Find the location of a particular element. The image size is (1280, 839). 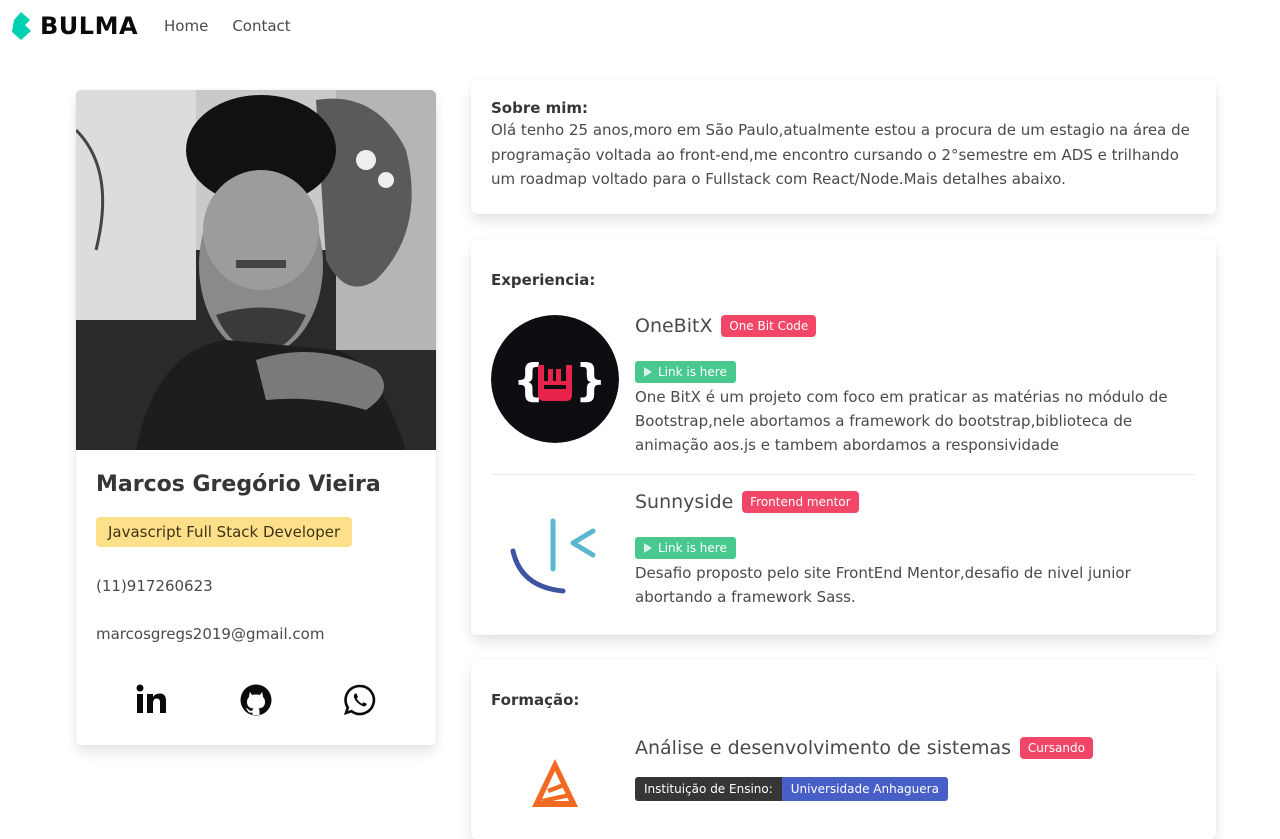

email-address: marcosgregs2019@gmail.com is located at coordinates (210, 634).